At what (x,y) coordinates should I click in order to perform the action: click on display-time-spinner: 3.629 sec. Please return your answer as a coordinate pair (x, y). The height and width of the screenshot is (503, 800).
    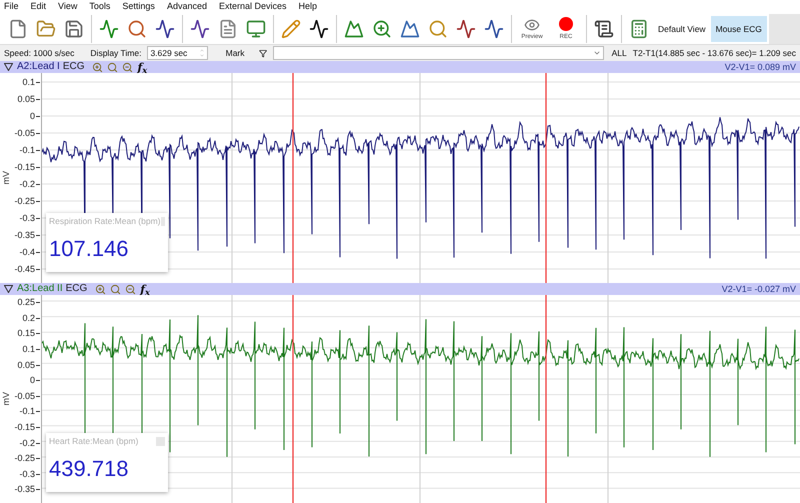
    Looking at the image, I should click on (177, 53).